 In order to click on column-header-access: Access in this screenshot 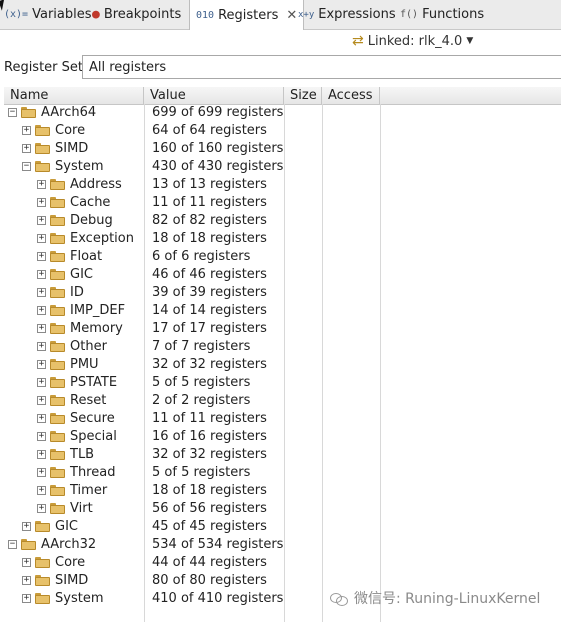, I will do `click(351, 95)`.